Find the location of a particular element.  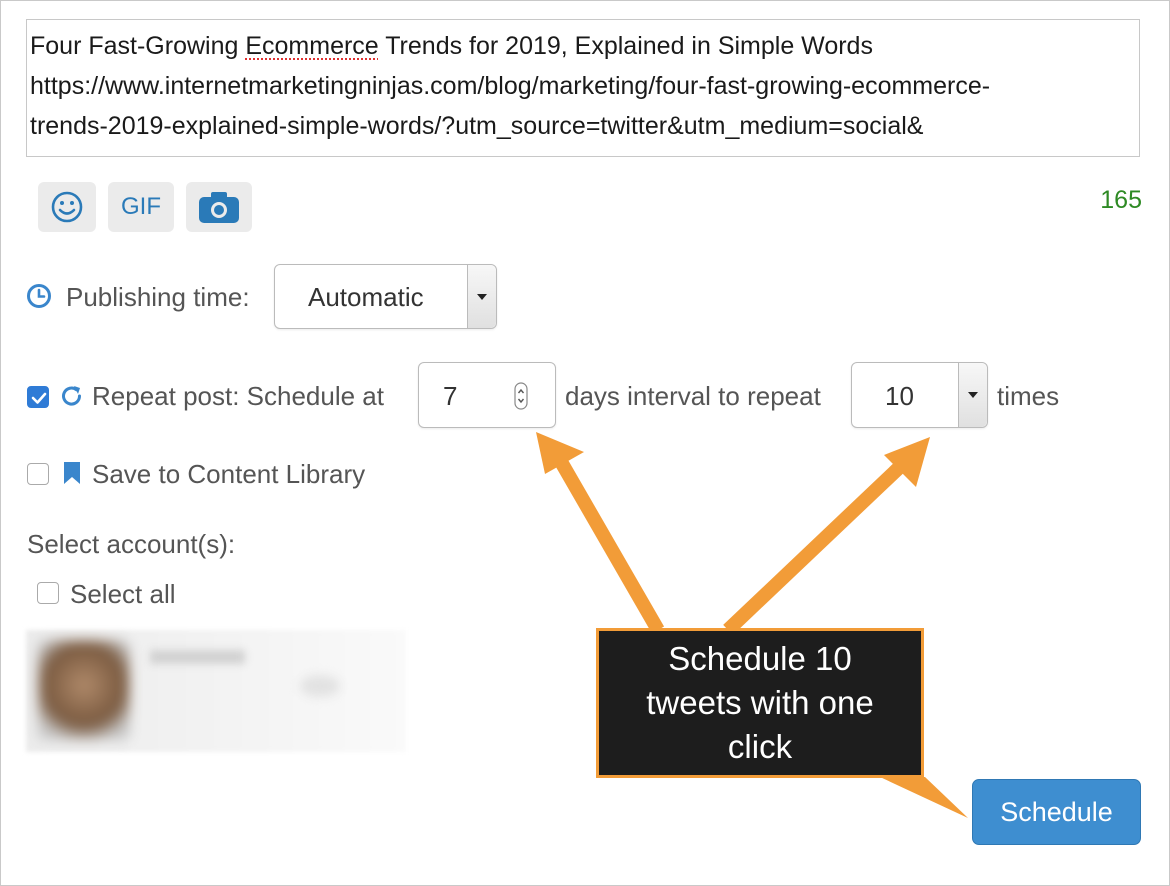

arrow-to-times is located at coordinates (826, 536).